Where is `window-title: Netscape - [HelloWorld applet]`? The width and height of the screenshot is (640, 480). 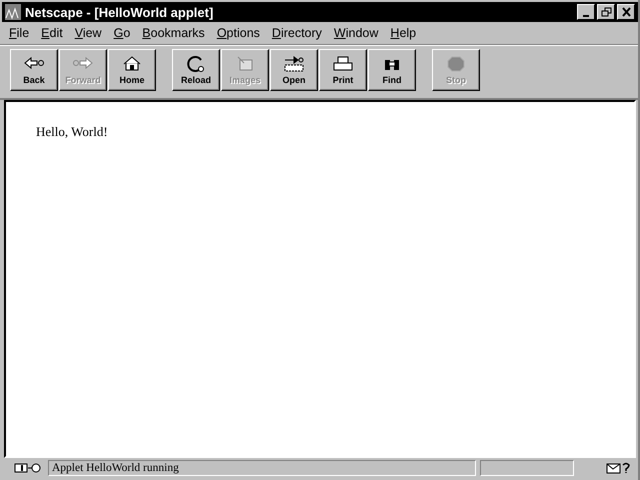 window-title: Netscape - [HelloWorld applet] is located at coordinates (119, 12).